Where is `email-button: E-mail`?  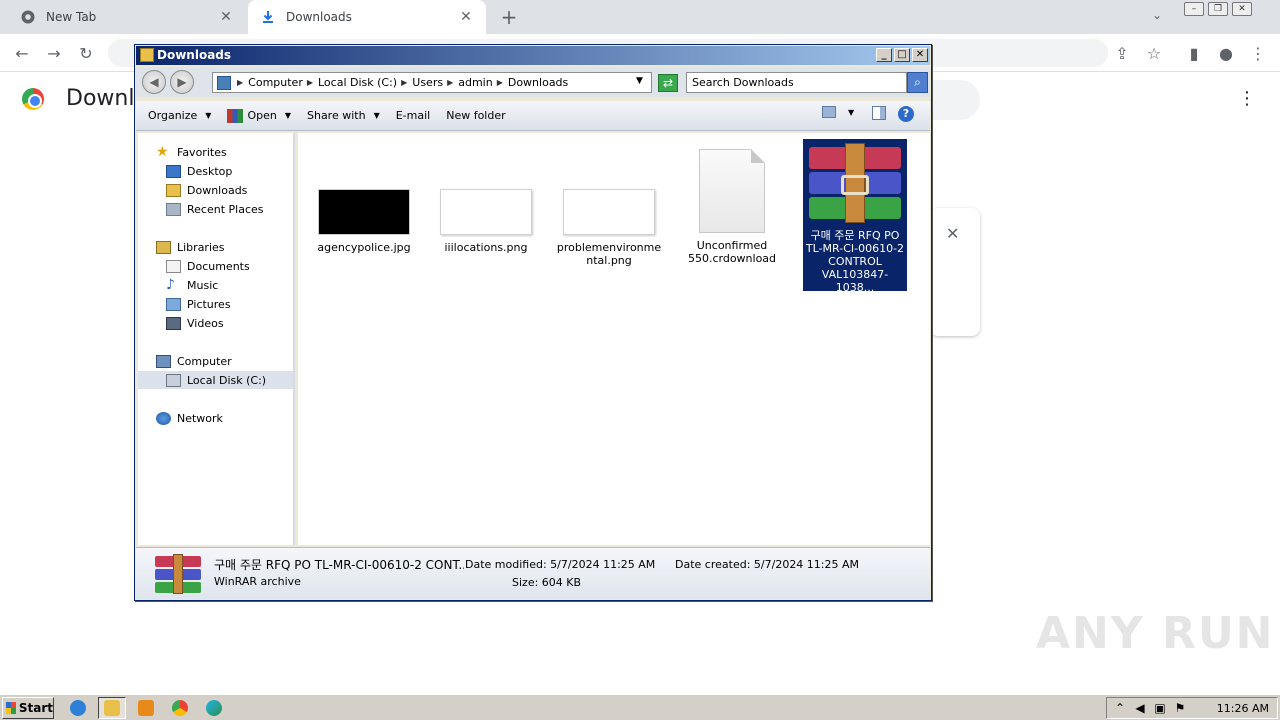
email-button: E-mail is located at coordinates (413, 115).